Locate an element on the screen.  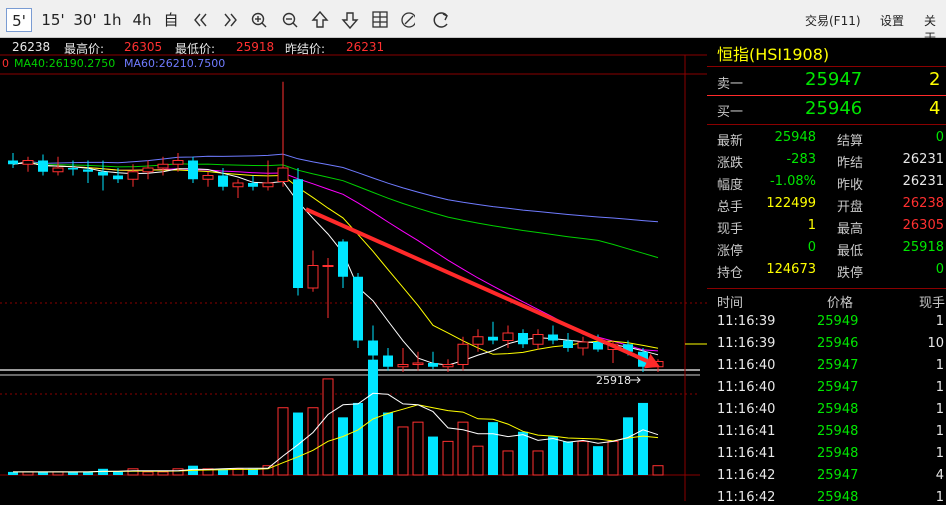
period-custom-button: 自 is located at coordinates (171, 20).